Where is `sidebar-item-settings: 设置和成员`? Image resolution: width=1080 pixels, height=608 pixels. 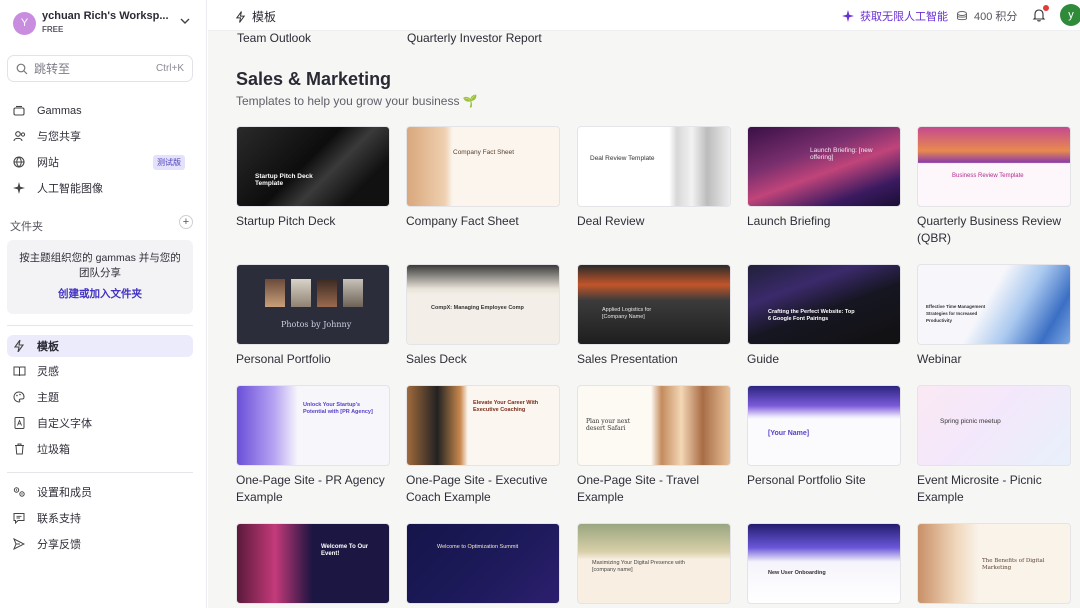 sidebar-item-settings: 设置和成员 is located at coordinates (100, 492).